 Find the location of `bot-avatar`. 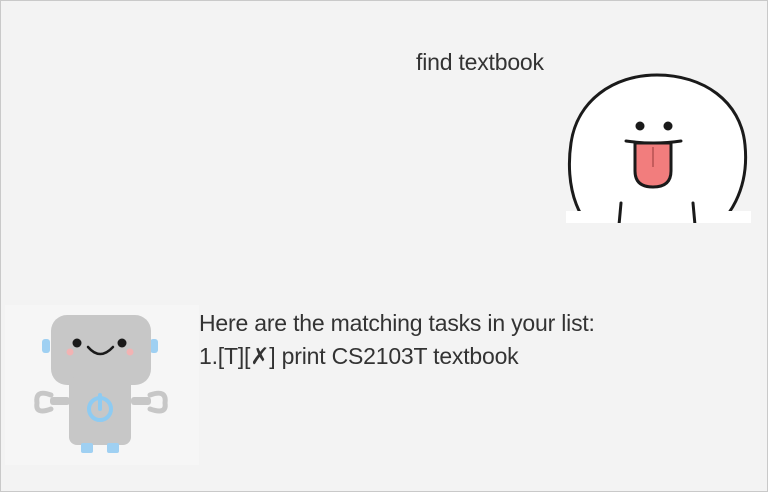

bot-avatar is located at coordinates (102, 385).